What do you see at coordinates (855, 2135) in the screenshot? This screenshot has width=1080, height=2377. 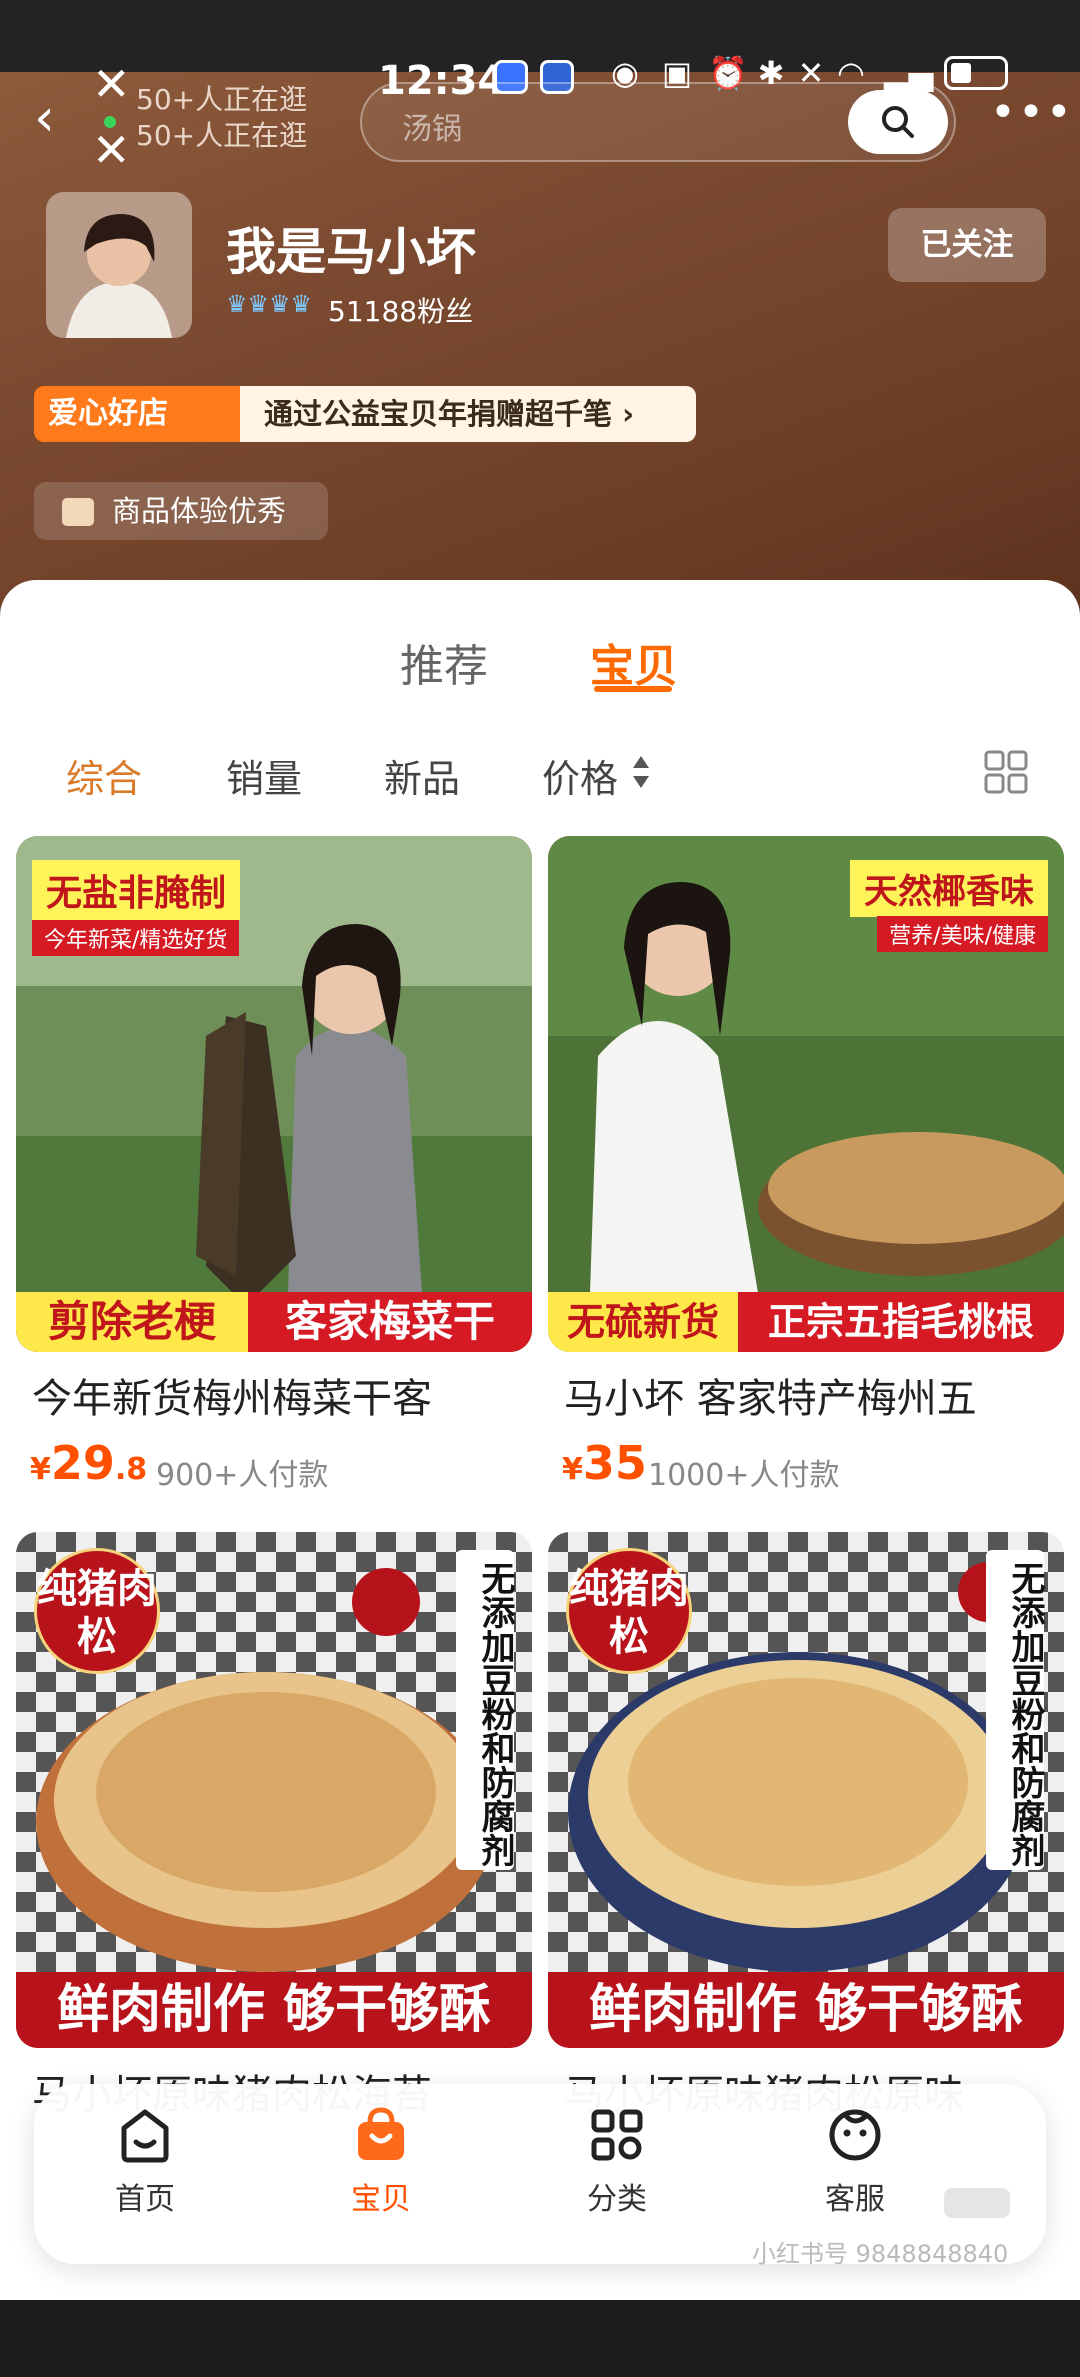 I see `service-icon` at bounding box center [855, 2135].